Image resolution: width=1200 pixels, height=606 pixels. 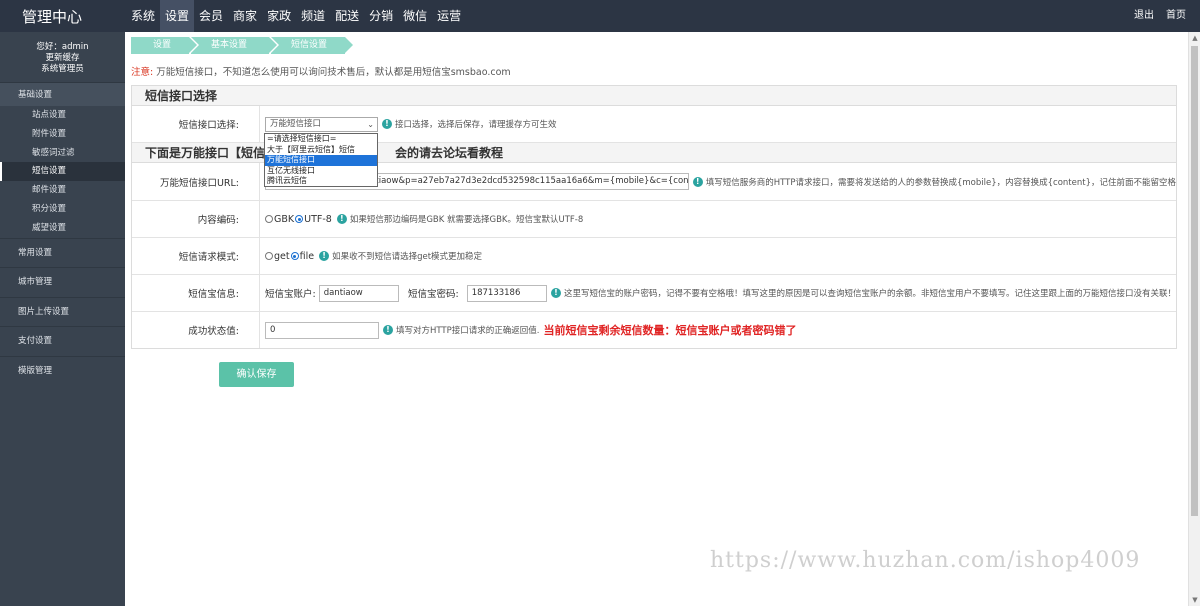 I want to click on breadcrumb-settings: 设置, so click(x=164, y=45).